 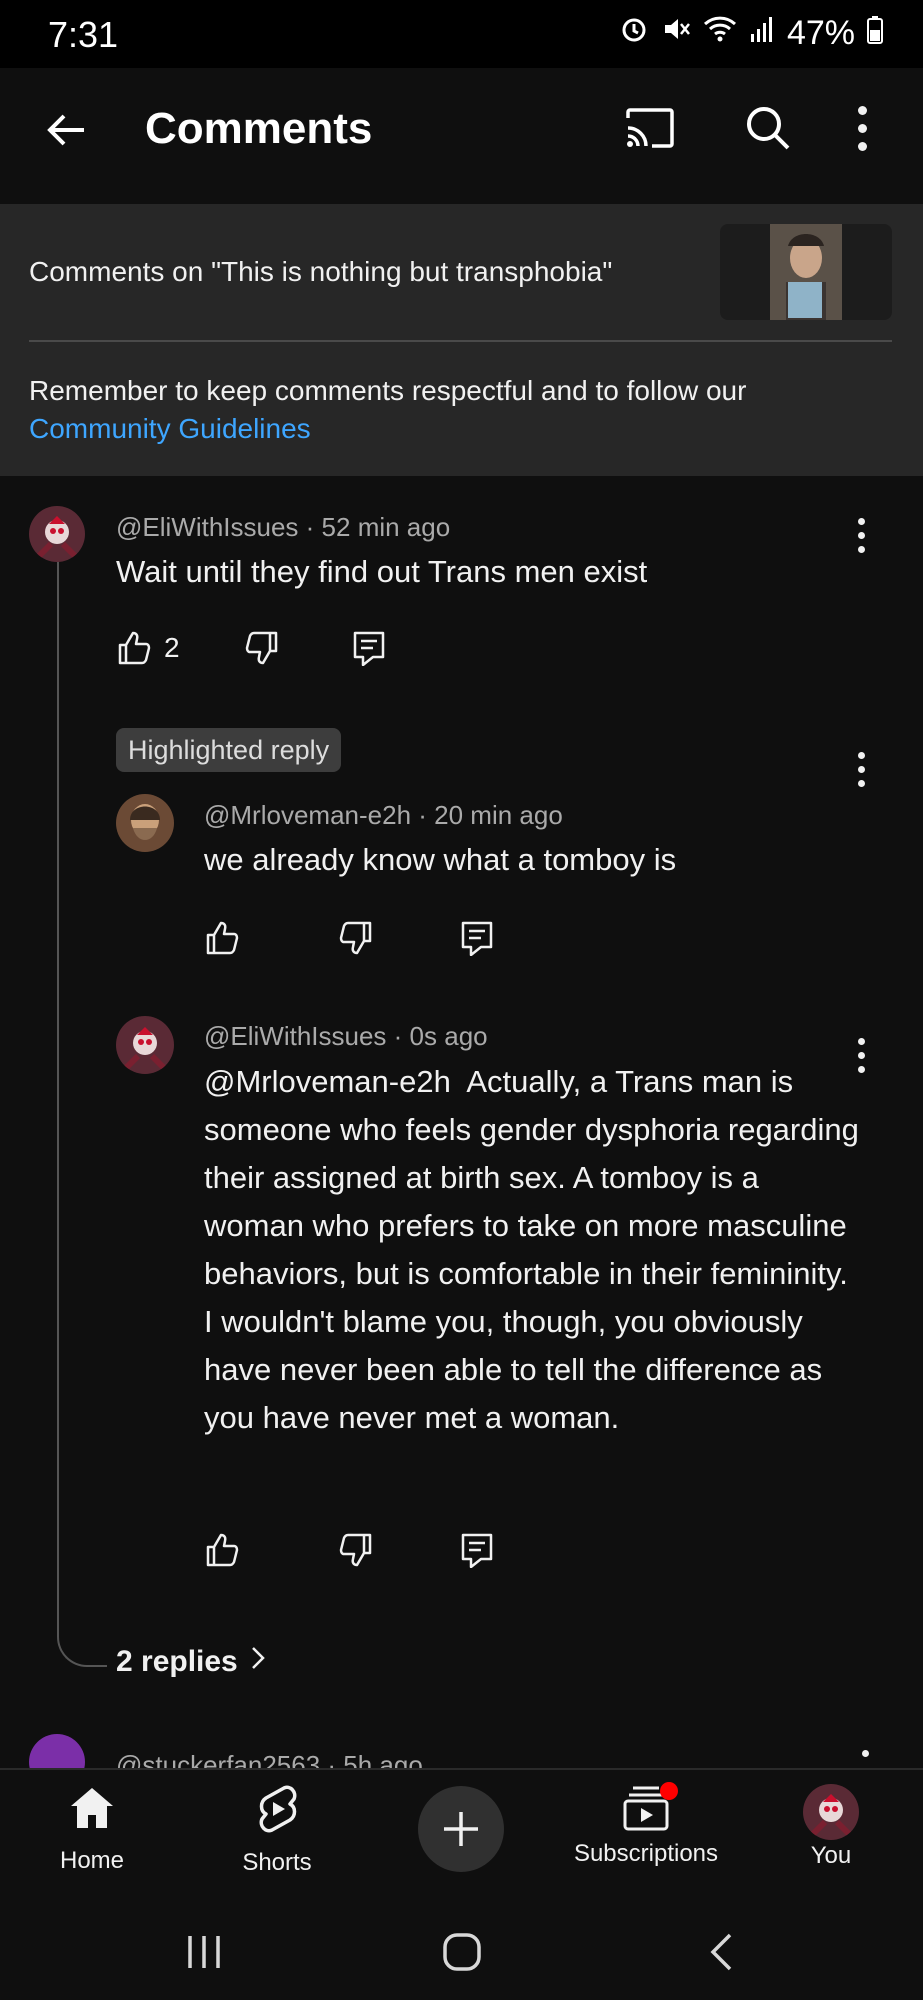 What do you see at coordinates (646, 1853) in the screenshot?
I see `nav-label: Subscriptions` at bounding box center [646, 1853].